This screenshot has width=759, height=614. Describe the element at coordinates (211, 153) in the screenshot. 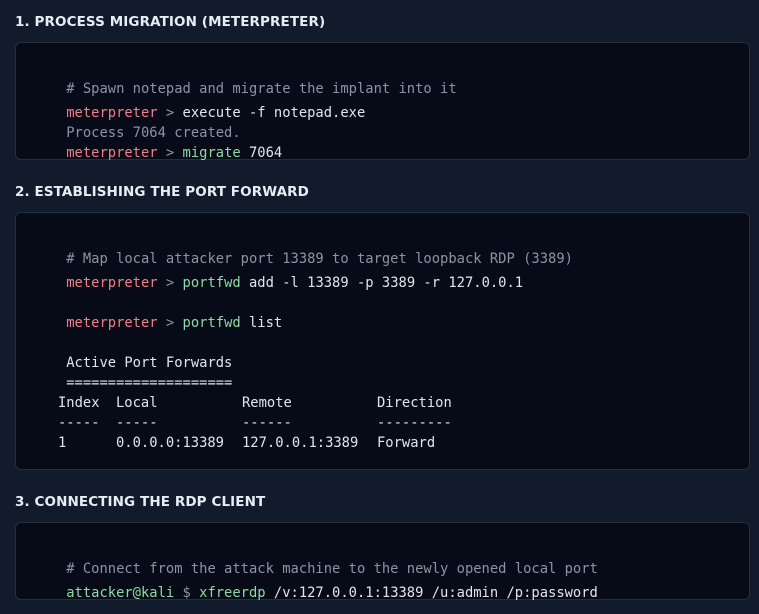

I see `command-keyword: migrate` at that location.